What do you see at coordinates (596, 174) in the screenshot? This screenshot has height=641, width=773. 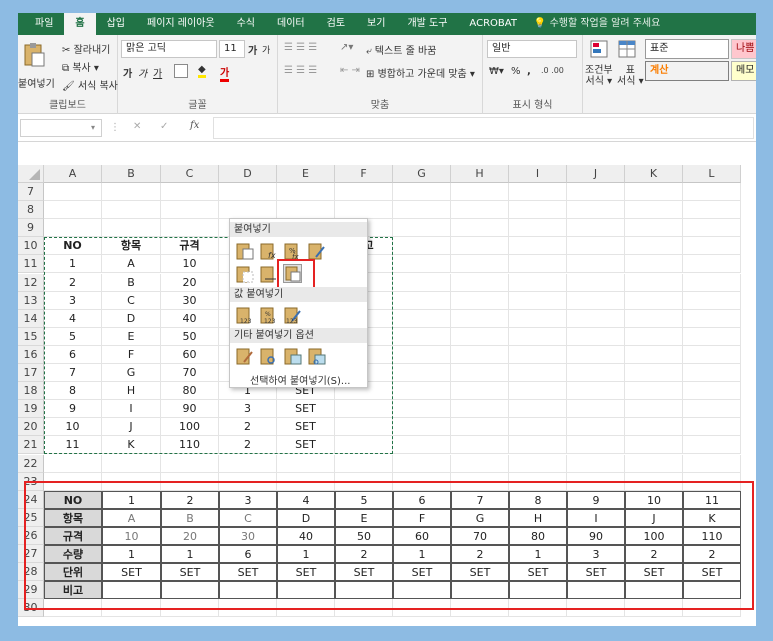 I see `column-header: J` at bounding box center [596, 174].